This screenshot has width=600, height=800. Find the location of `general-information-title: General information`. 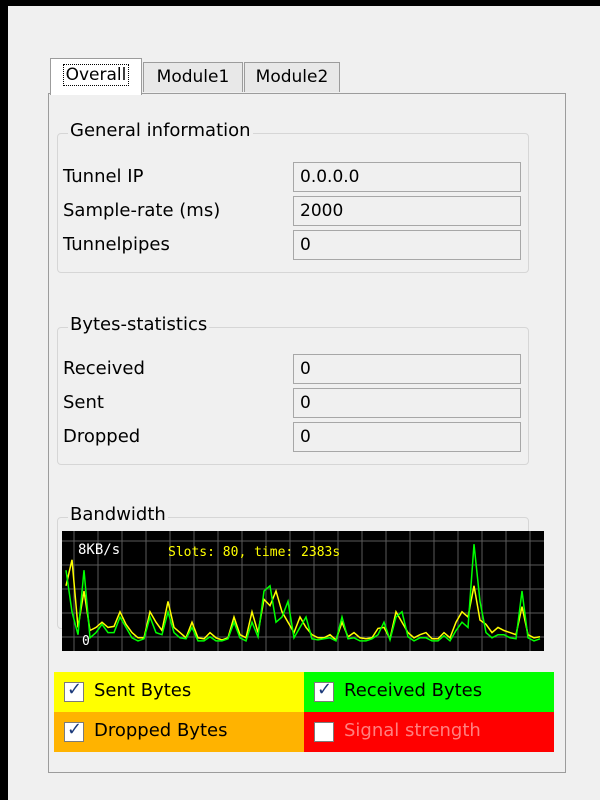

general-information-title: General information is located at coordinates (160, 130).